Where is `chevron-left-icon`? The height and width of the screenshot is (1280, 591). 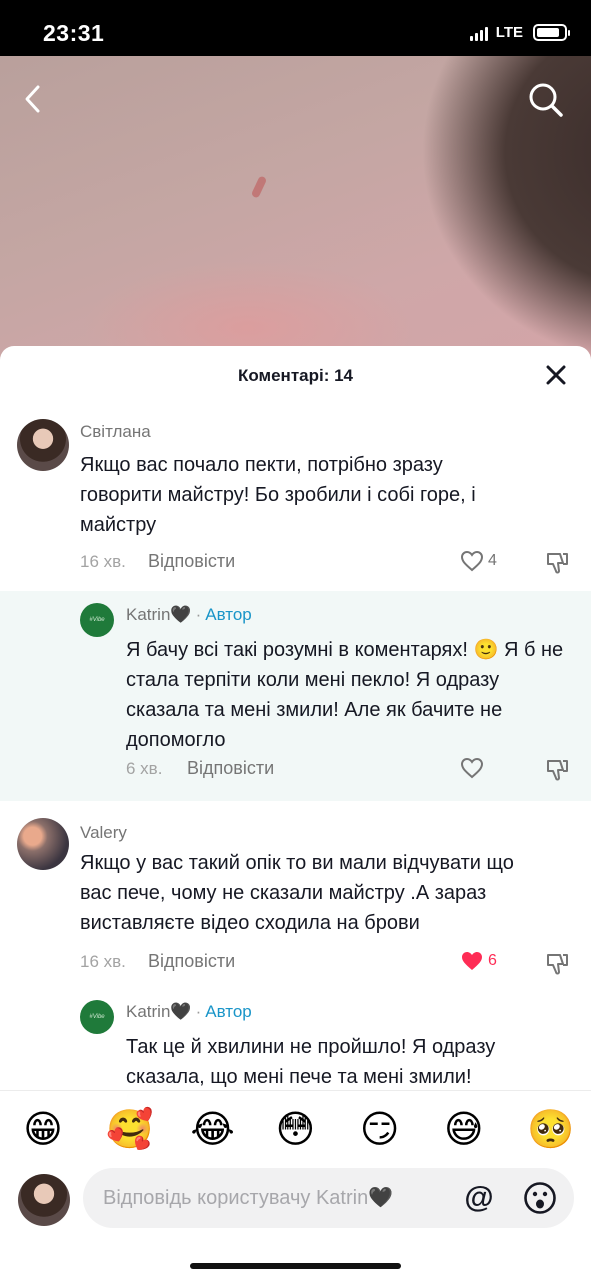 chevron-left-icon is located at coordinates (34, 99).